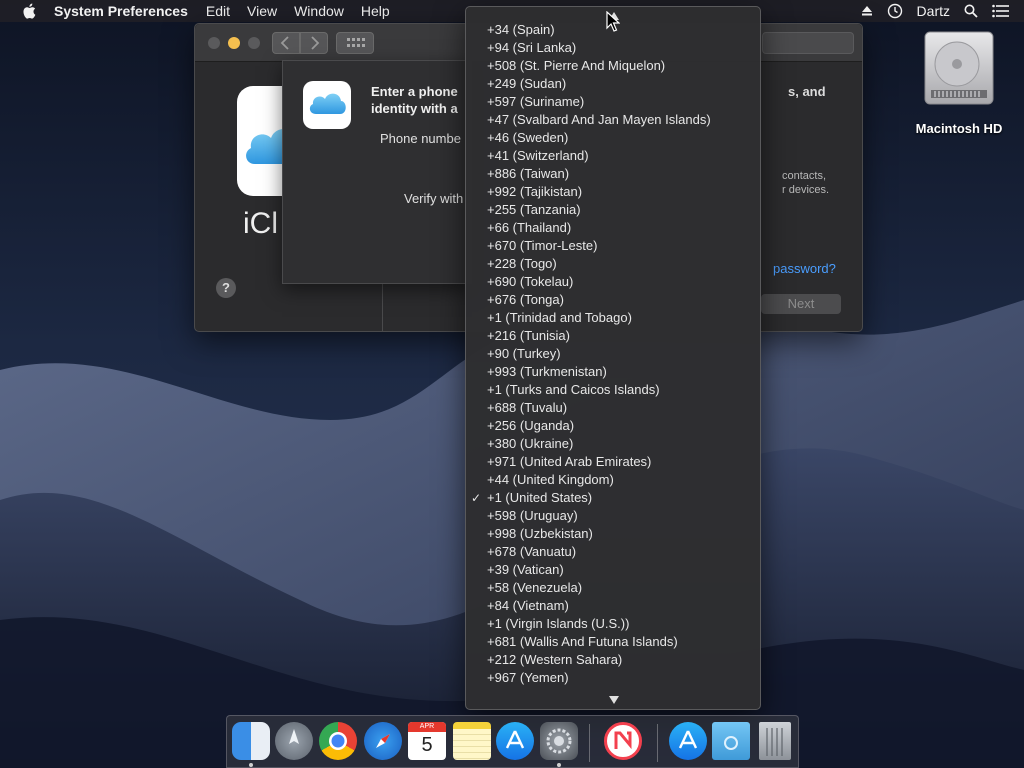 The image size is (1024, 768). I want to click on country-code-item: +39 (Vatican), so click(613, 570).